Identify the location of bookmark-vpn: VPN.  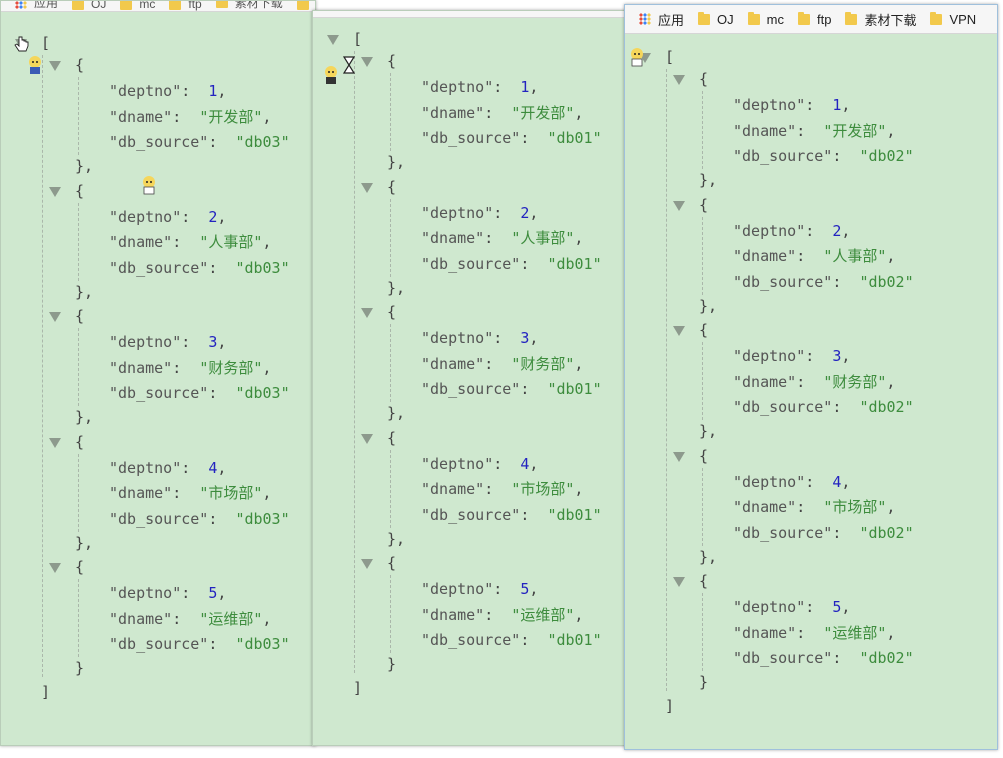
(953, 19).